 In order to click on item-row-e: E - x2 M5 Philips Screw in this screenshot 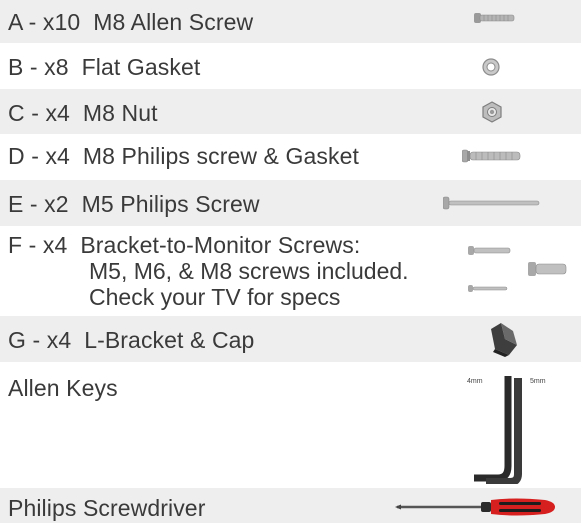, I will do `click(290, 203)`.